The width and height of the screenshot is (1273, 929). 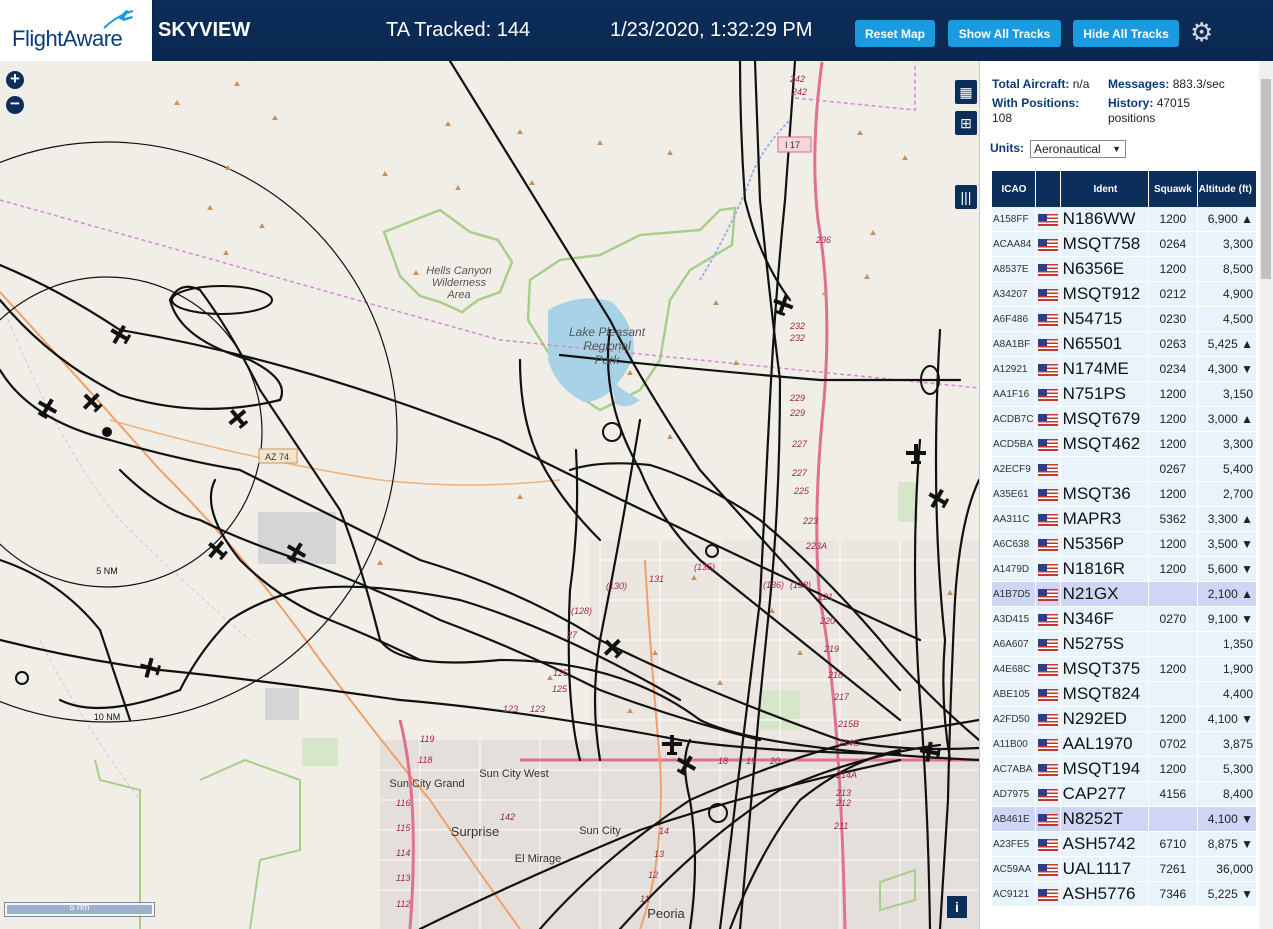 What do you see at coordinates (77, 30) in the screenshot?
I see `flightaware-logo: FlightAware` at bounding box center [77, 30].